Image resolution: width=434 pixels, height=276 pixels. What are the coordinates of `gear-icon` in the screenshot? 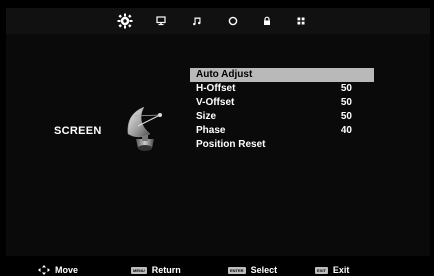 It's located at (125, 21).